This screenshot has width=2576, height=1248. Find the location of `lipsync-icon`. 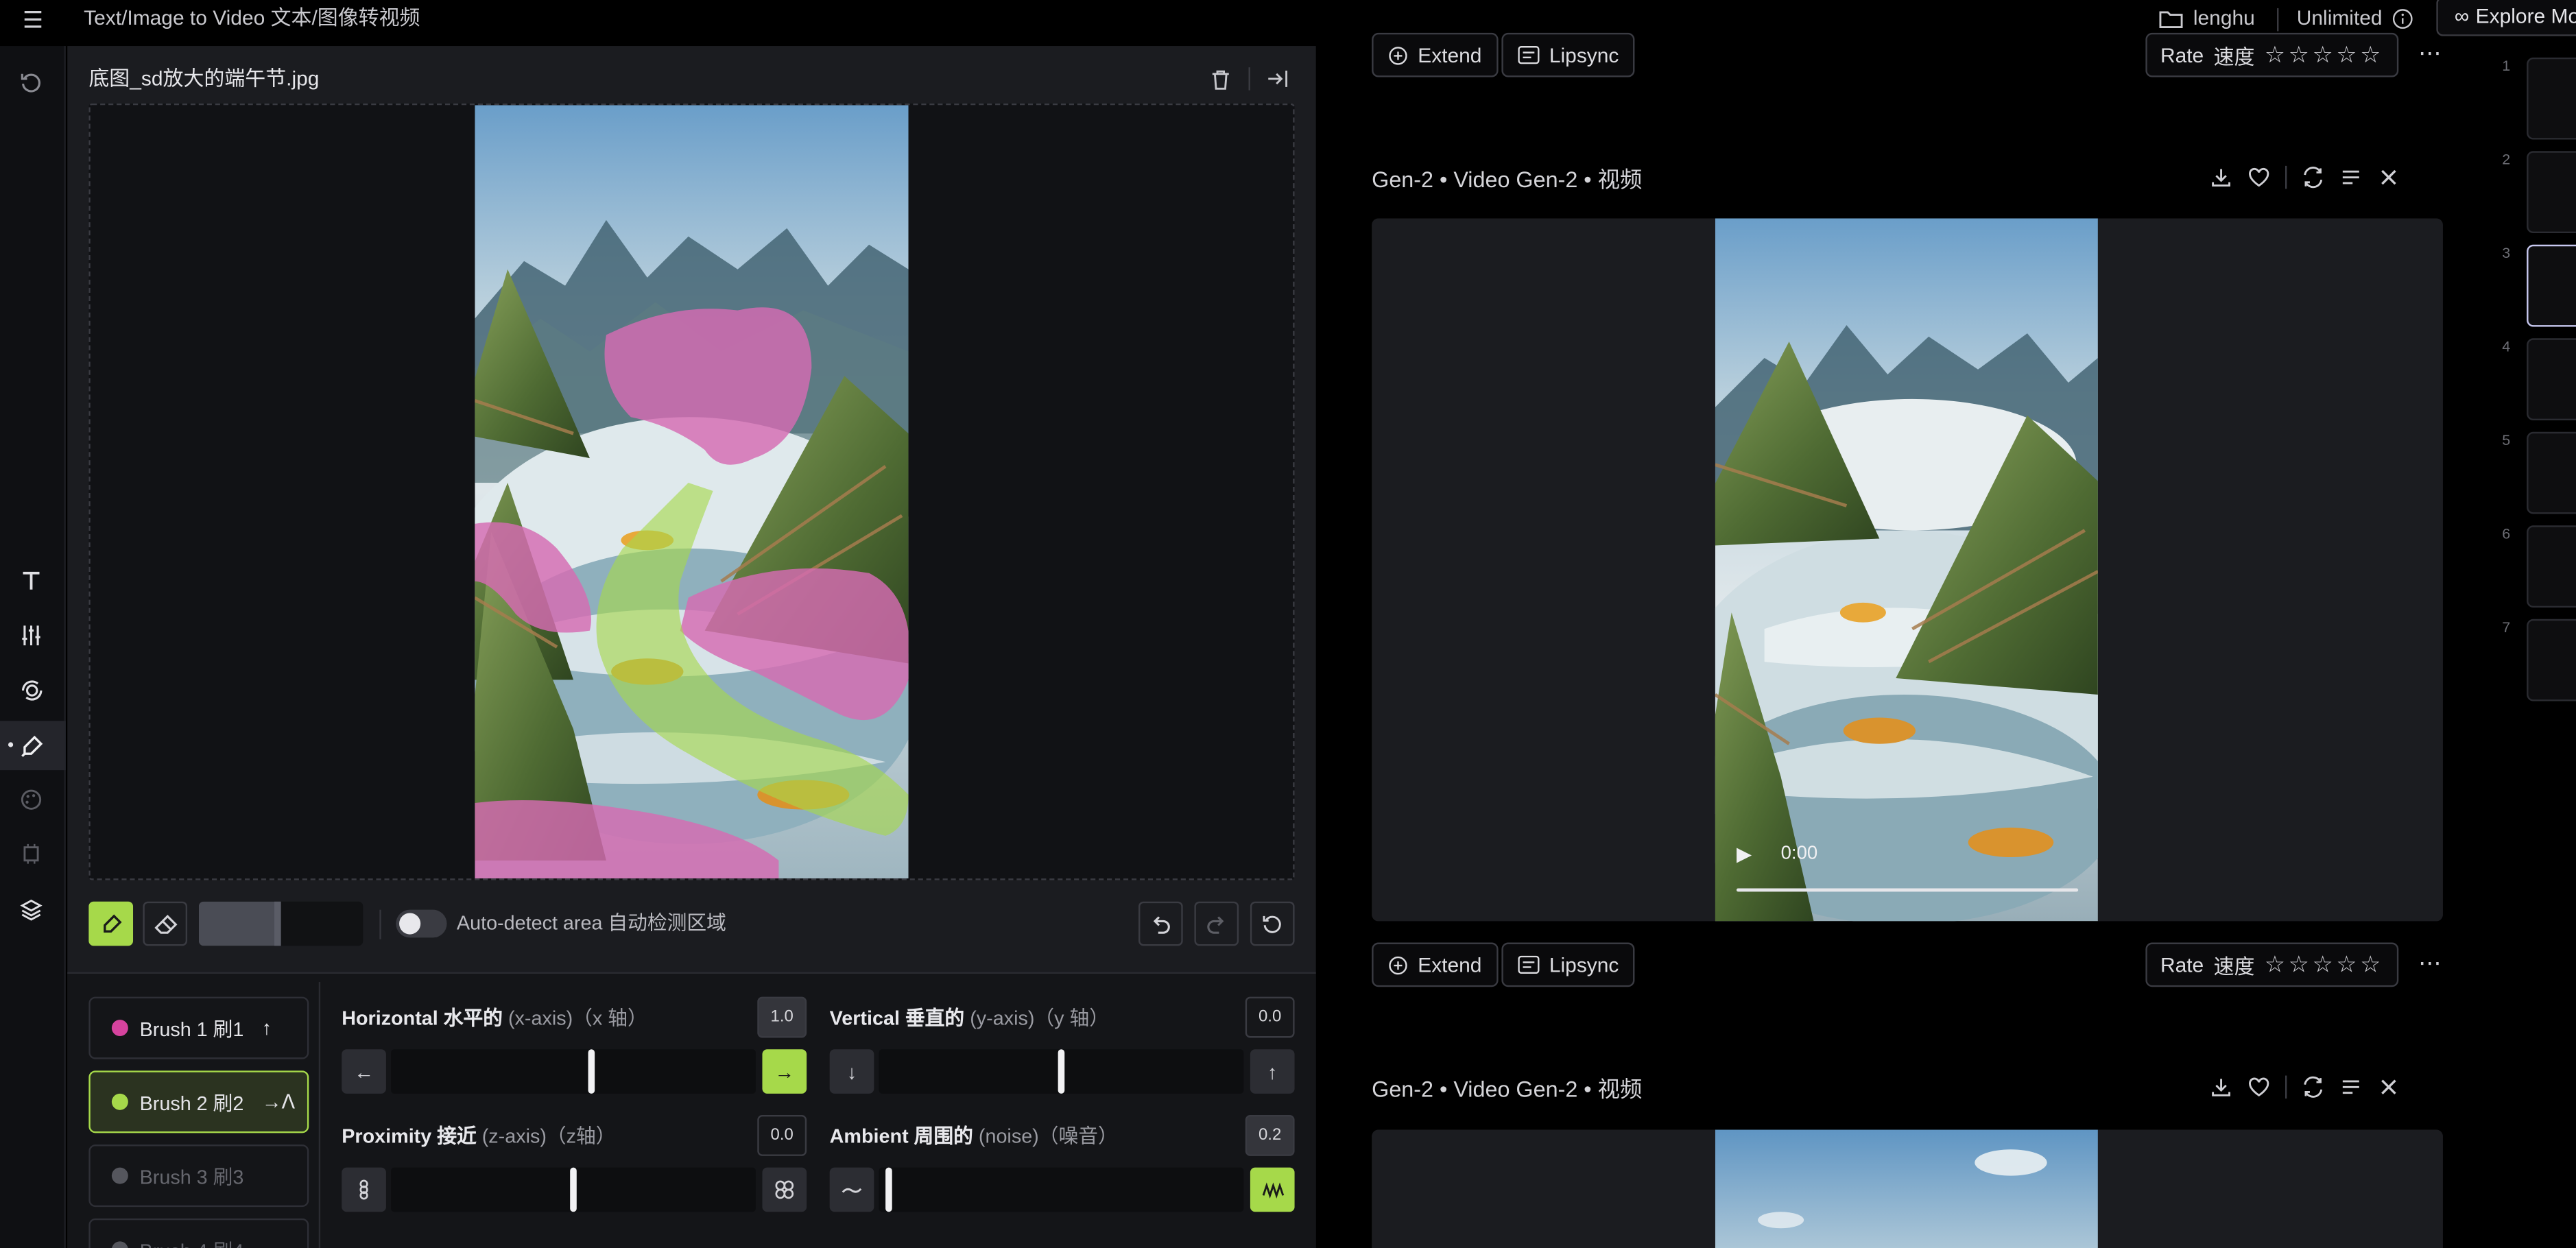

lipsync-icon is located at coordinates (1529, 55).